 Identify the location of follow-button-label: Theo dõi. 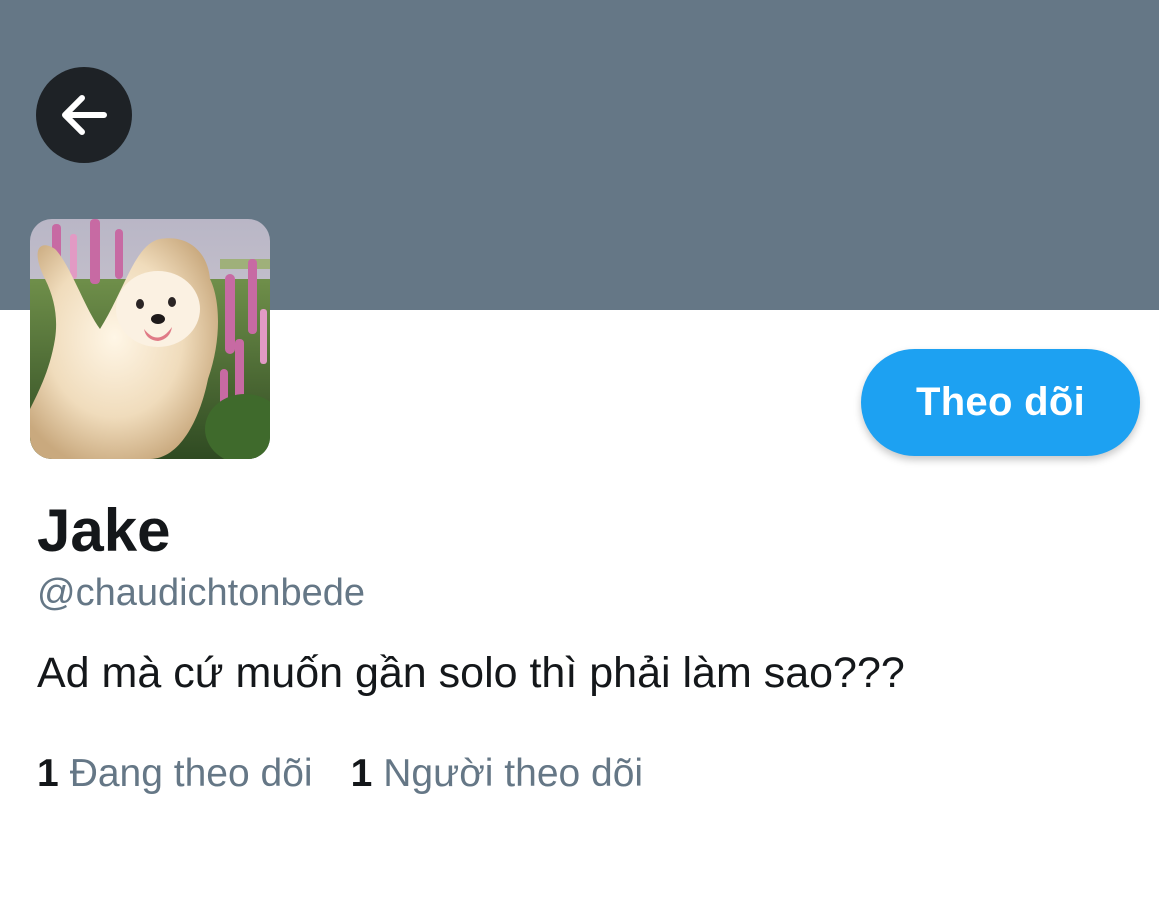
(1000, 402).